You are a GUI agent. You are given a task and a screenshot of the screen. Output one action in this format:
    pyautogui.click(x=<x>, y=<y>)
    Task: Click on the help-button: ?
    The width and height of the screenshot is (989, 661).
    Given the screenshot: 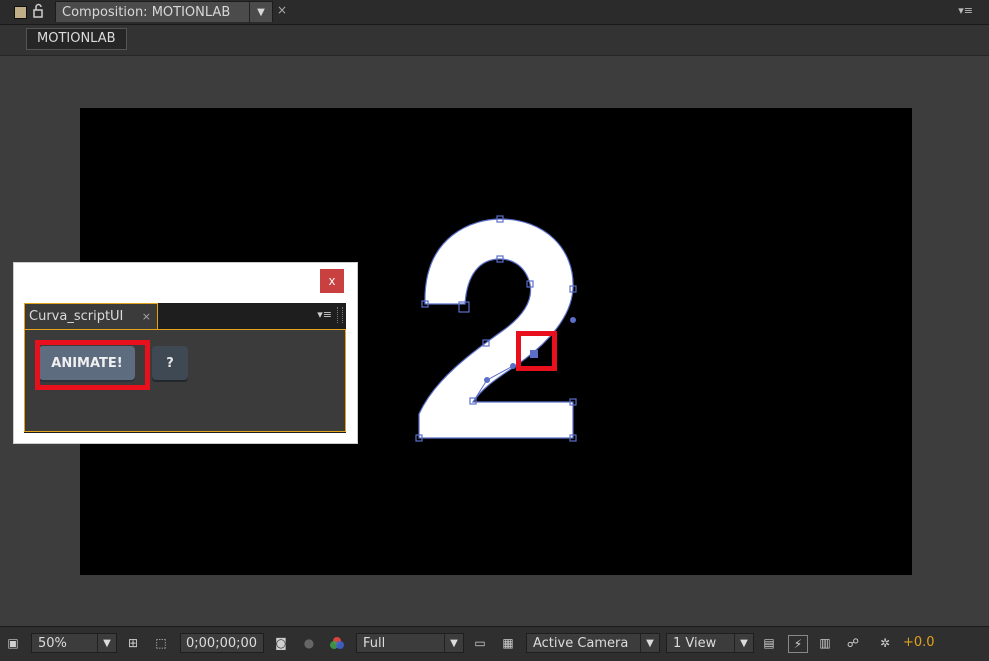 What is the action you would take?
    pyautogui.click(x=170, y=363)
    